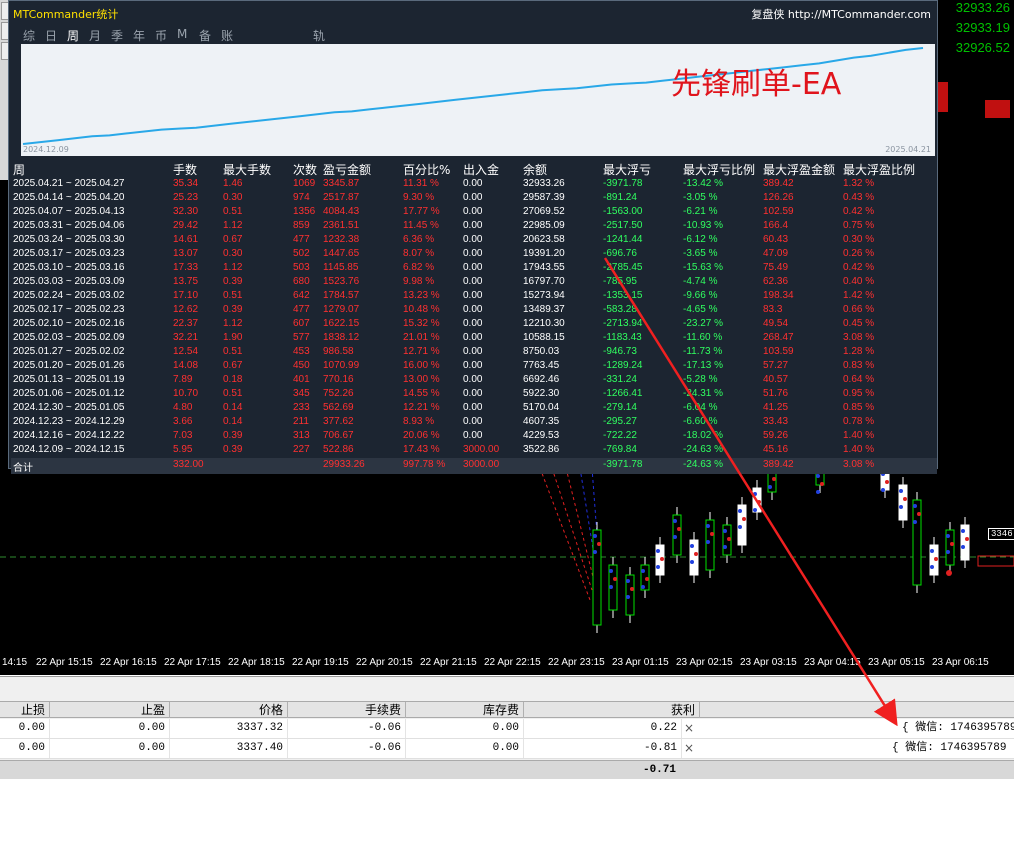 The height and width of the screenshot is (846, 1014). What do you see at coordinates (703, 323) in the screenshot?
I see `max-drawdown-pct-cell: -23.27 %` at bounding box center [703, 323].